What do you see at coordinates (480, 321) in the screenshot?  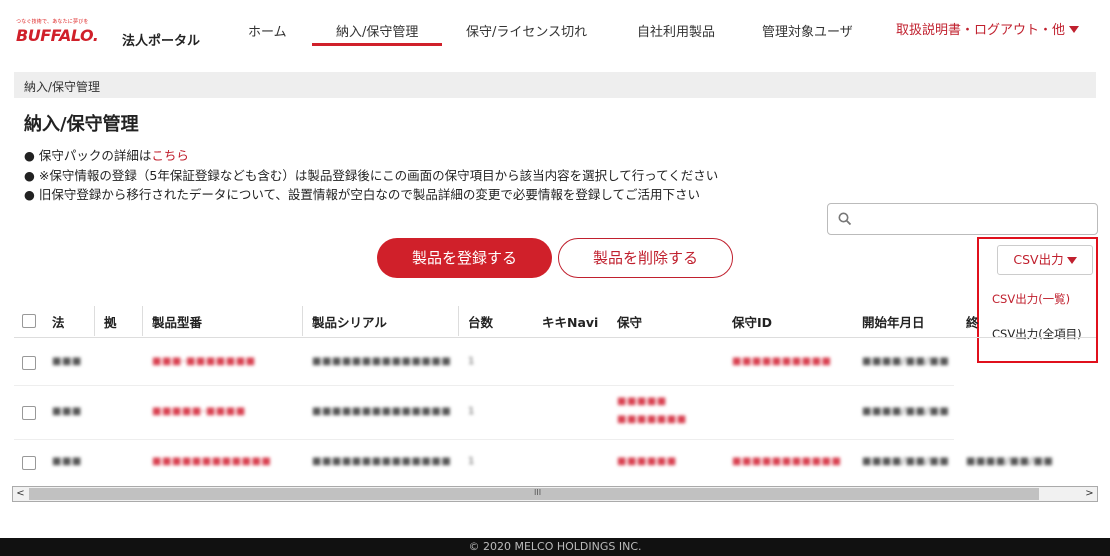 I see `column-header: 台数` at bounding box center [480, 321].